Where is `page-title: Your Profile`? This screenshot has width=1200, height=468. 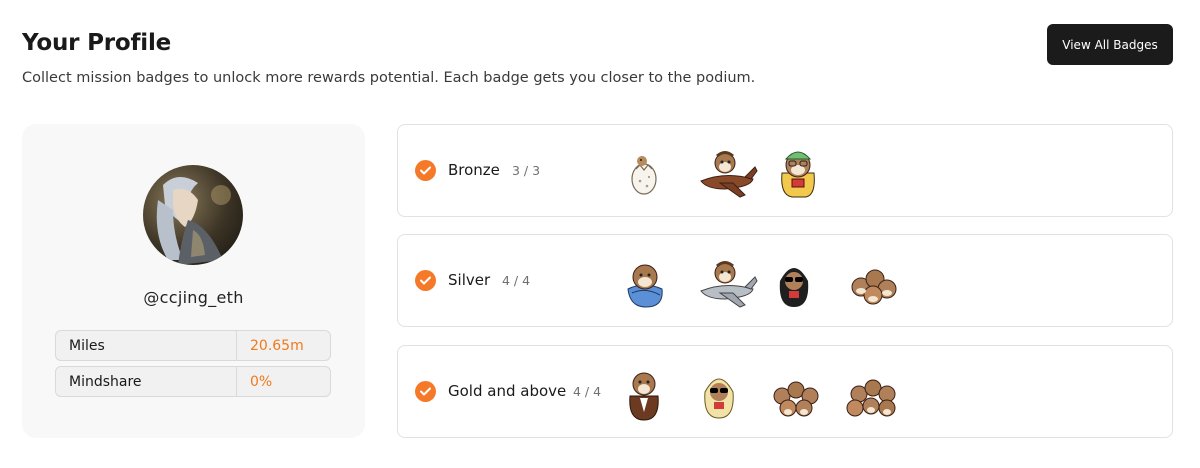
page-title: Your Profile is located at coordinates (97, 43).